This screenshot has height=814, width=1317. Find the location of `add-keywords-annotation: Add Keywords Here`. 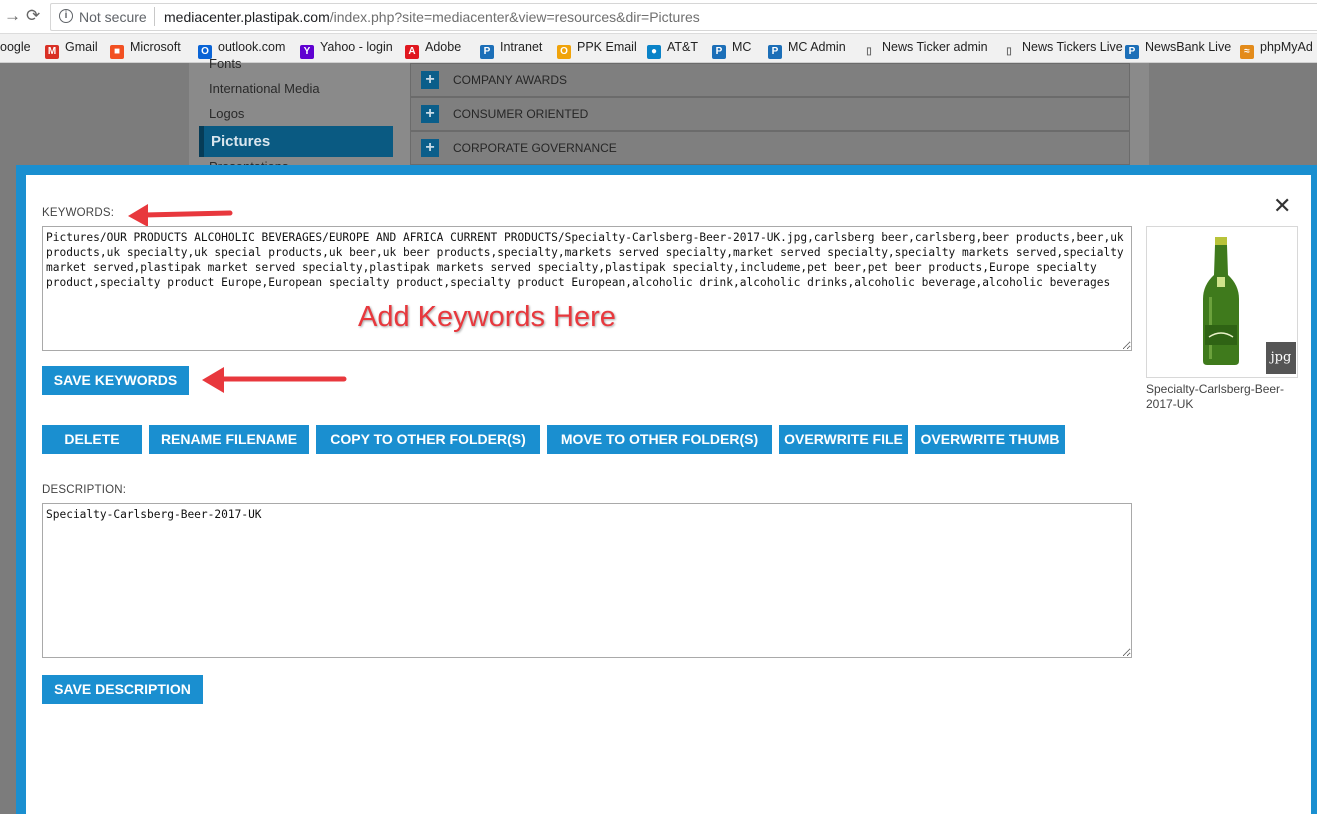

add-keywords-annotation: Add Keywords Here is located at coordinates (487, 317).